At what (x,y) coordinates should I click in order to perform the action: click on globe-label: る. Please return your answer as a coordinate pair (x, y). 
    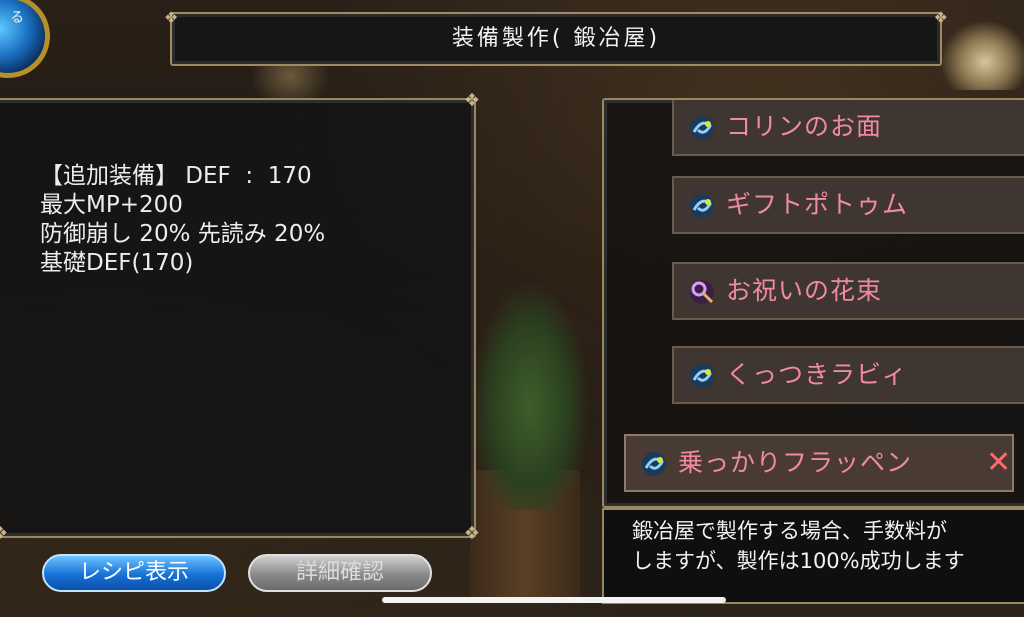
    Looking at the image, I should click on (17, 18).